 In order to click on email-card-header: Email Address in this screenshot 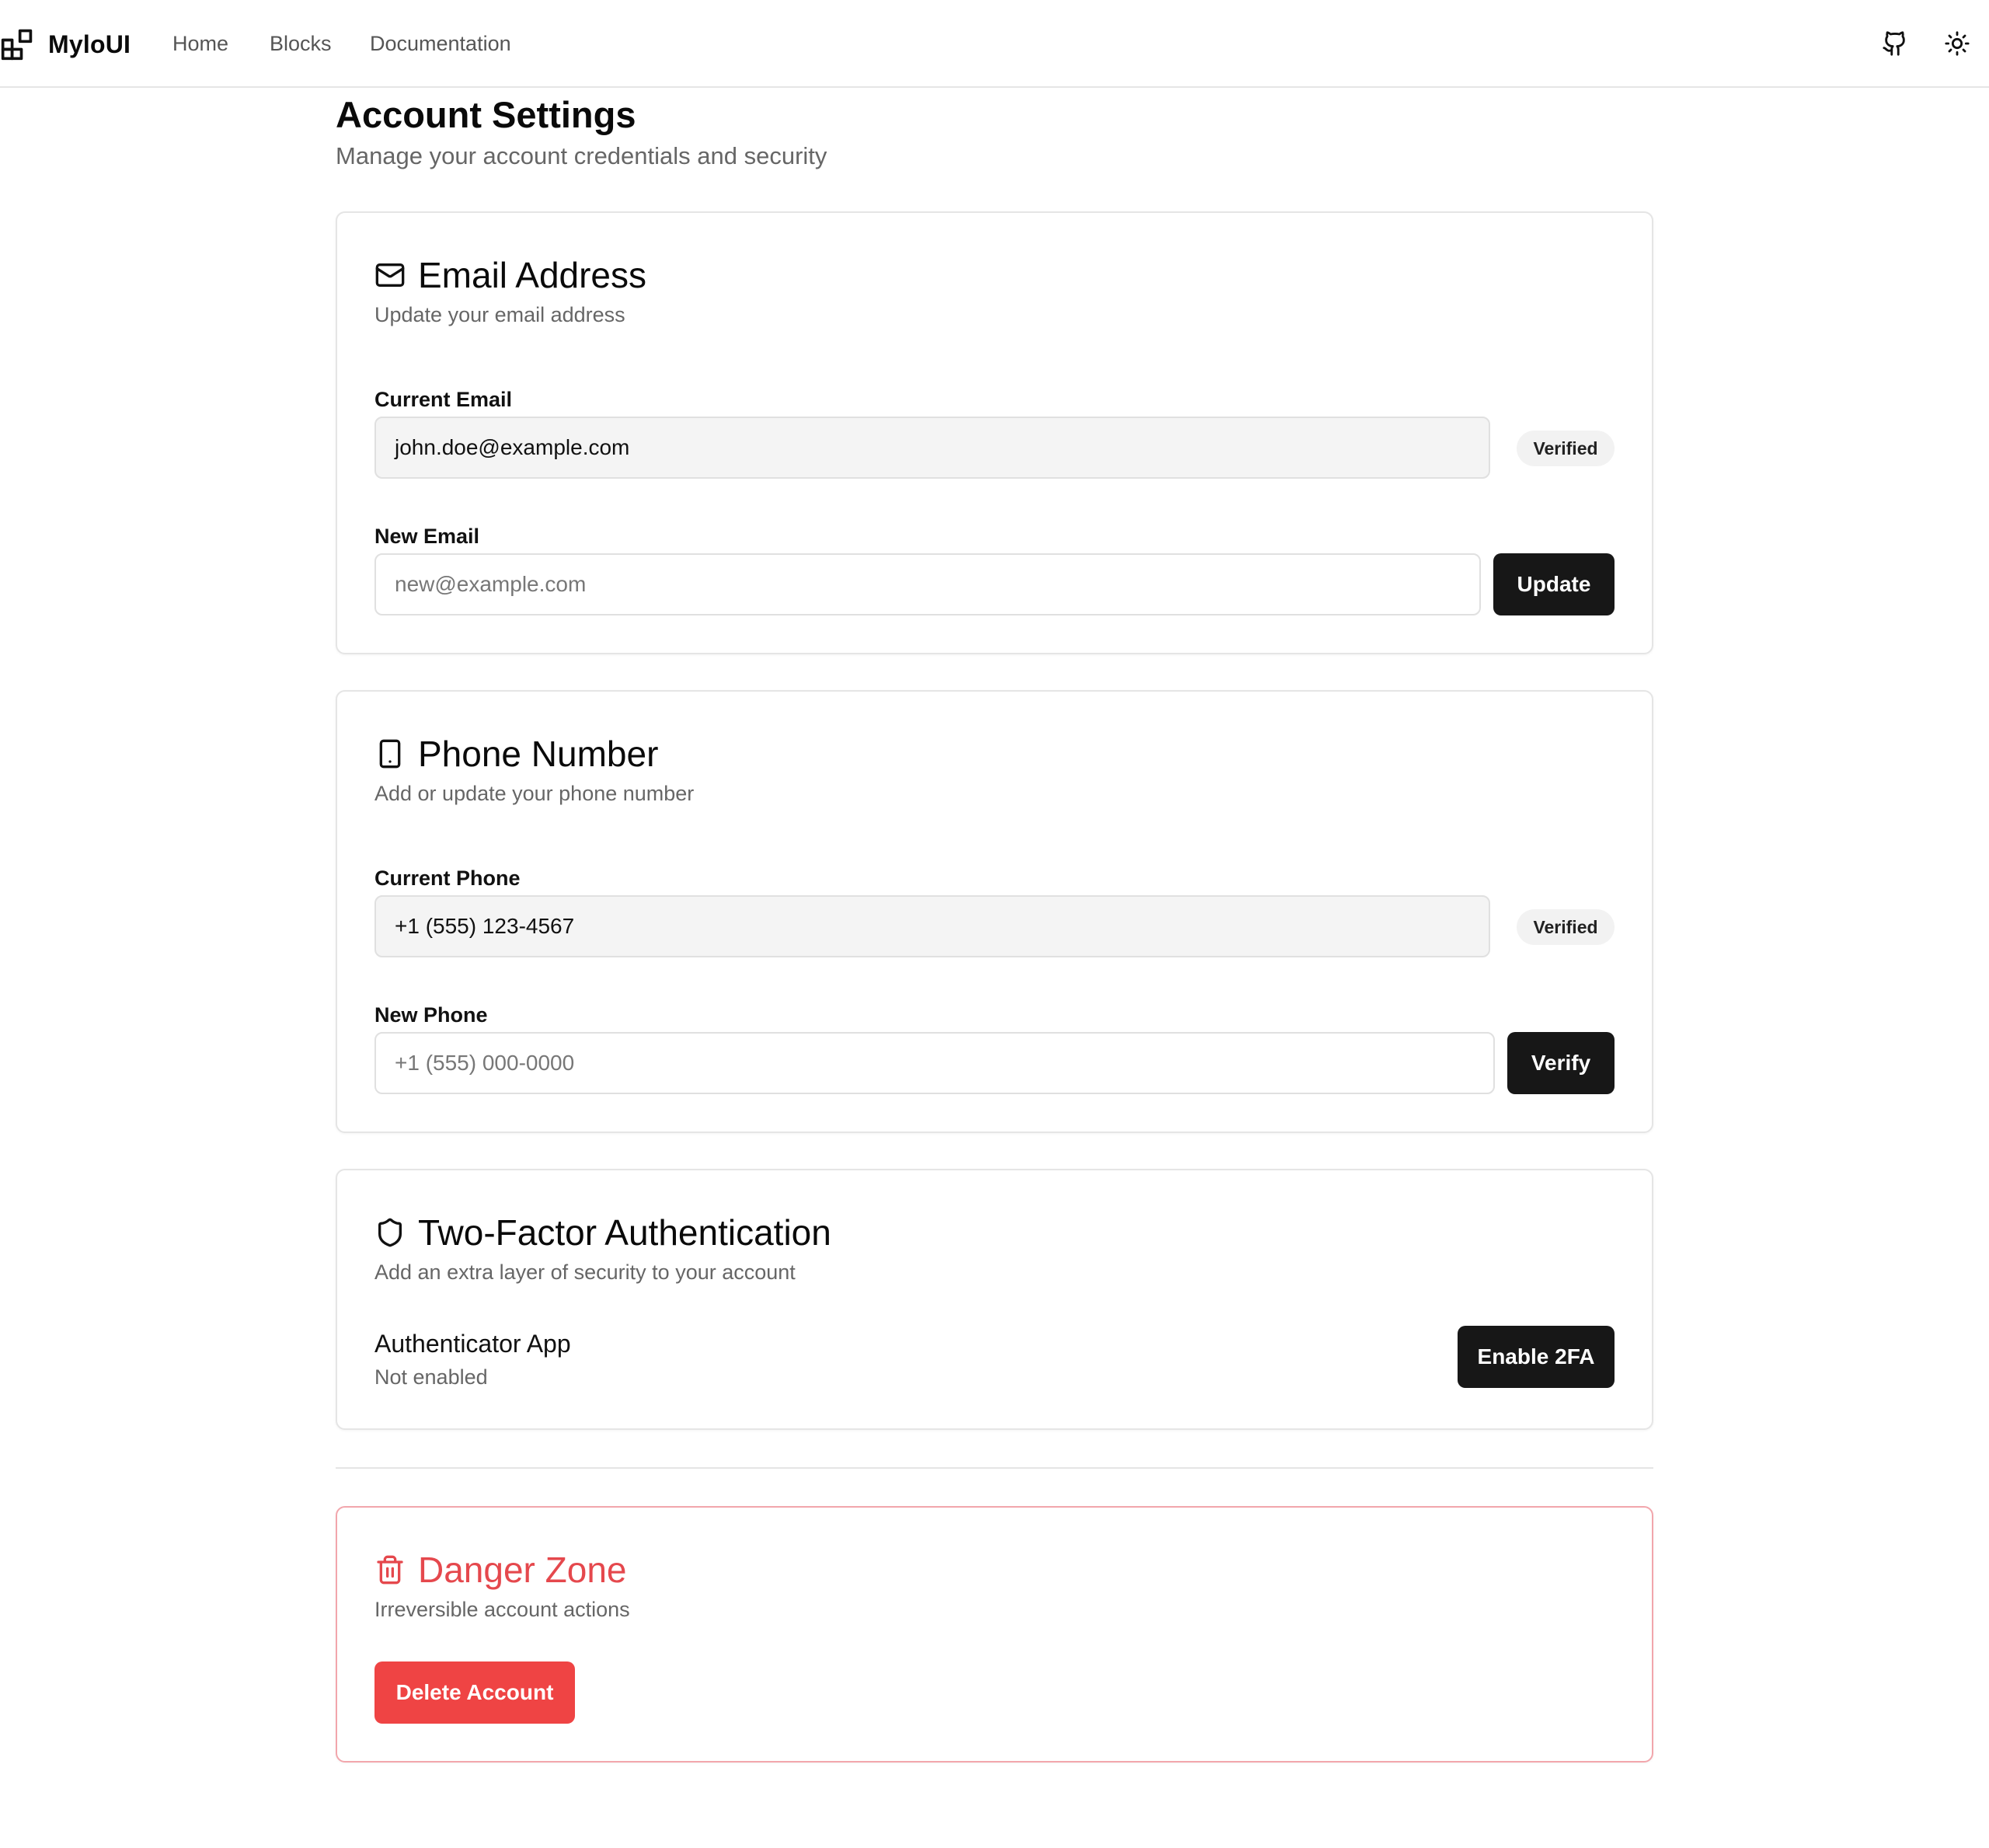, I will do `click(510, 275)`.